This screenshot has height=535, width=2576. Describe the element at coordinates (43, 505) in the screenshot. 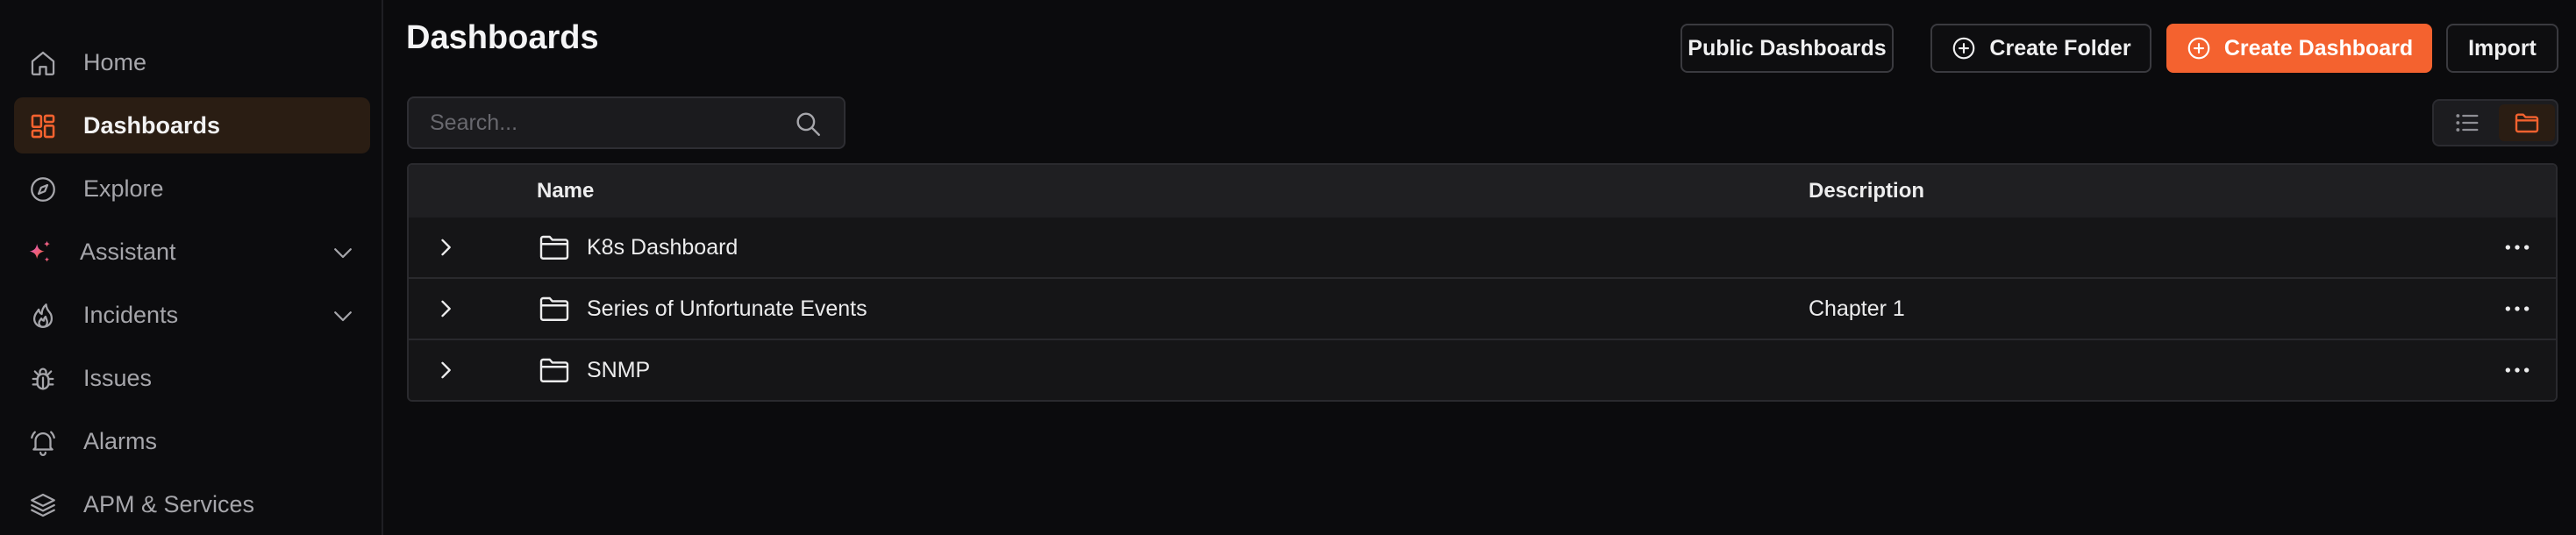

I see `layers-icon` at that location.